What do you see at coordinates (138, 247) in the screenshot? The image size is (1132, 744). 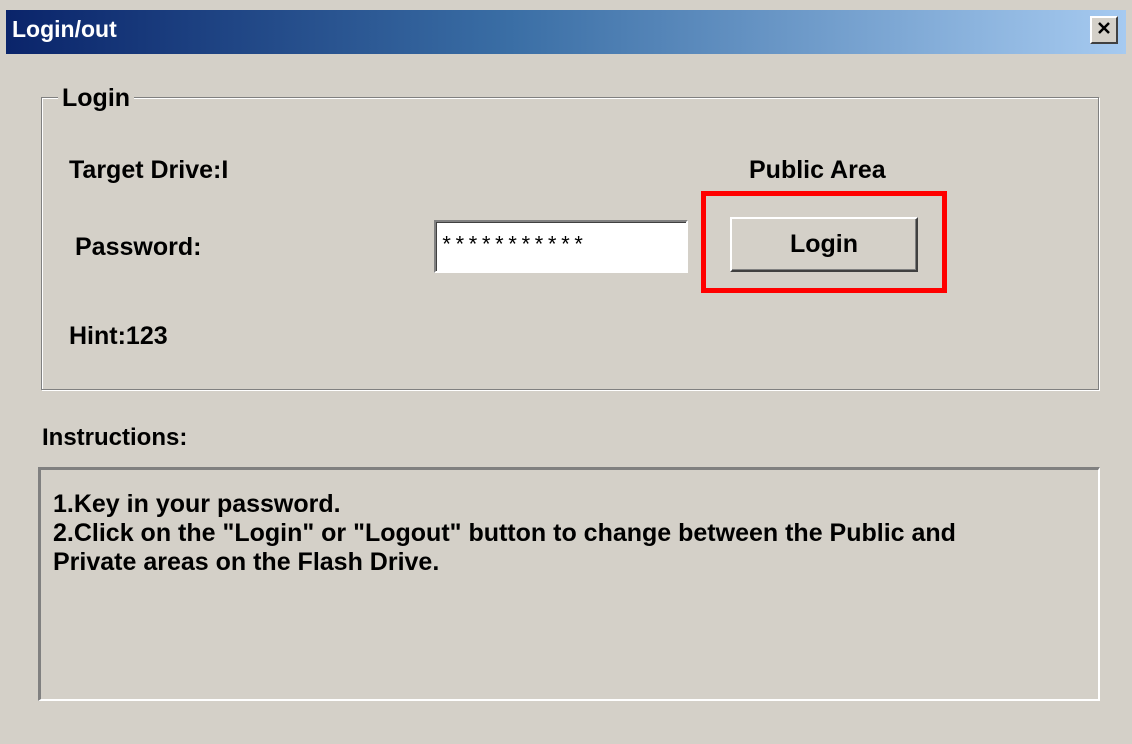 I see `password-label: Password:` at bounding box center [138, 247].